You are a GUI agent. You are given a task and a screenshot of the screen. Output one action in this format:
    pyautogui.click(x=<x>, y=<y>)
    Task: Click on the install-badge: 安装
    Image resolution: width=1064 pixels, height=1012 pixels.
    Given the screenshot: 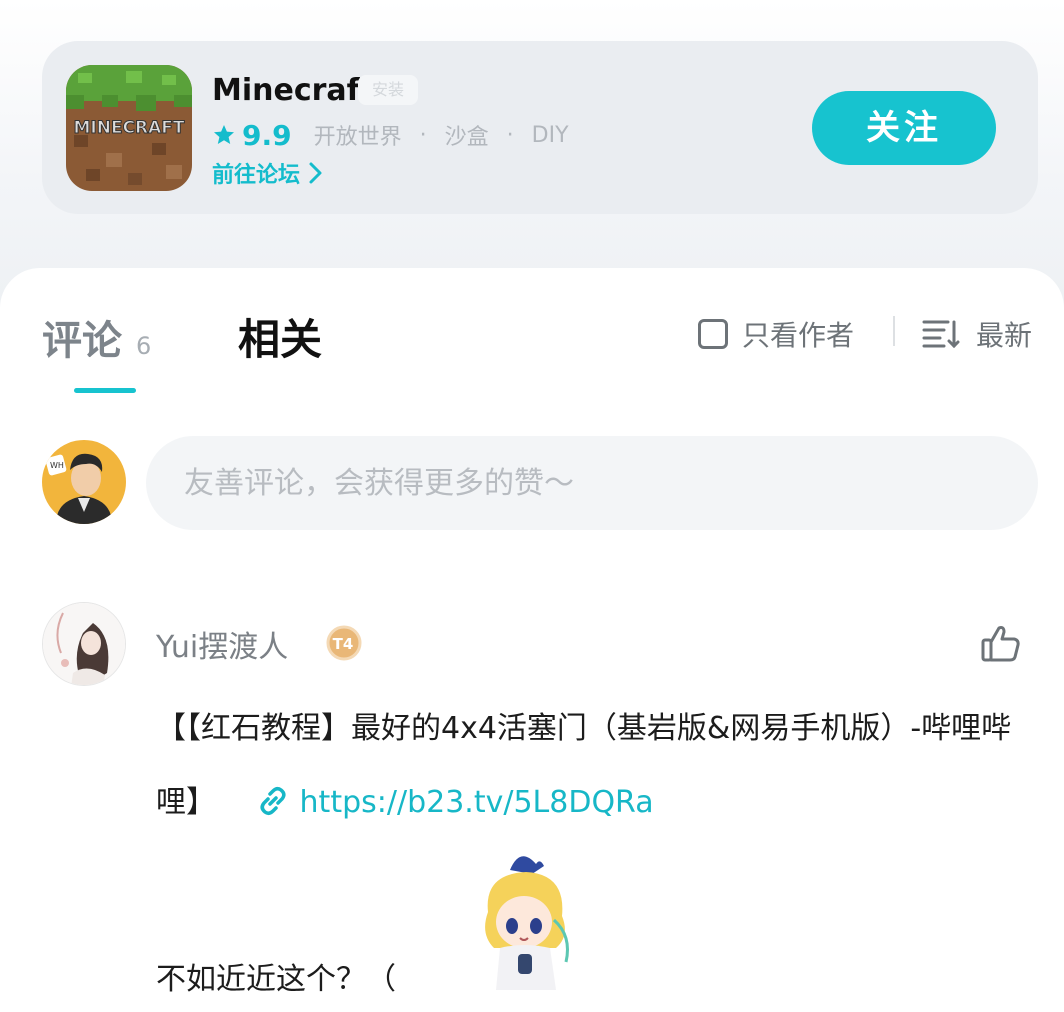 What is the action you would take?
    pyautogui.click(x=388, y=90)
    